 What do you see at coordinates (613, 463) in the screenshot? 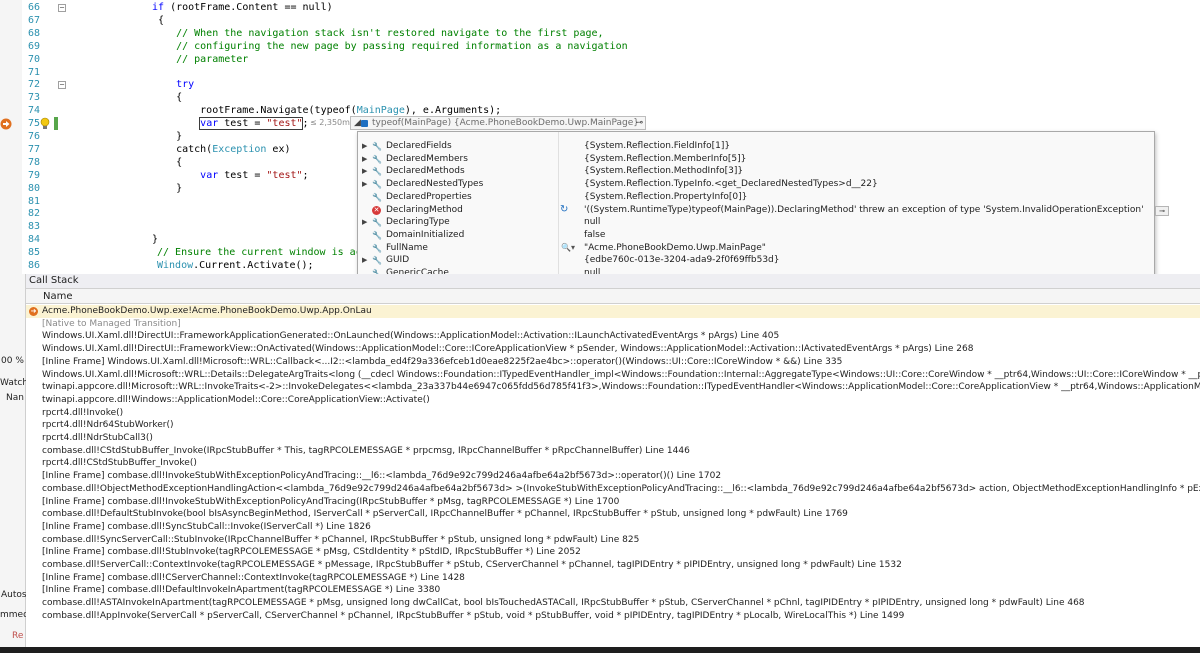
I see `call-stack-frame: rpcrt4.dll!CStdStubBuffer_Invoke()` at bounding box center [613, 463].